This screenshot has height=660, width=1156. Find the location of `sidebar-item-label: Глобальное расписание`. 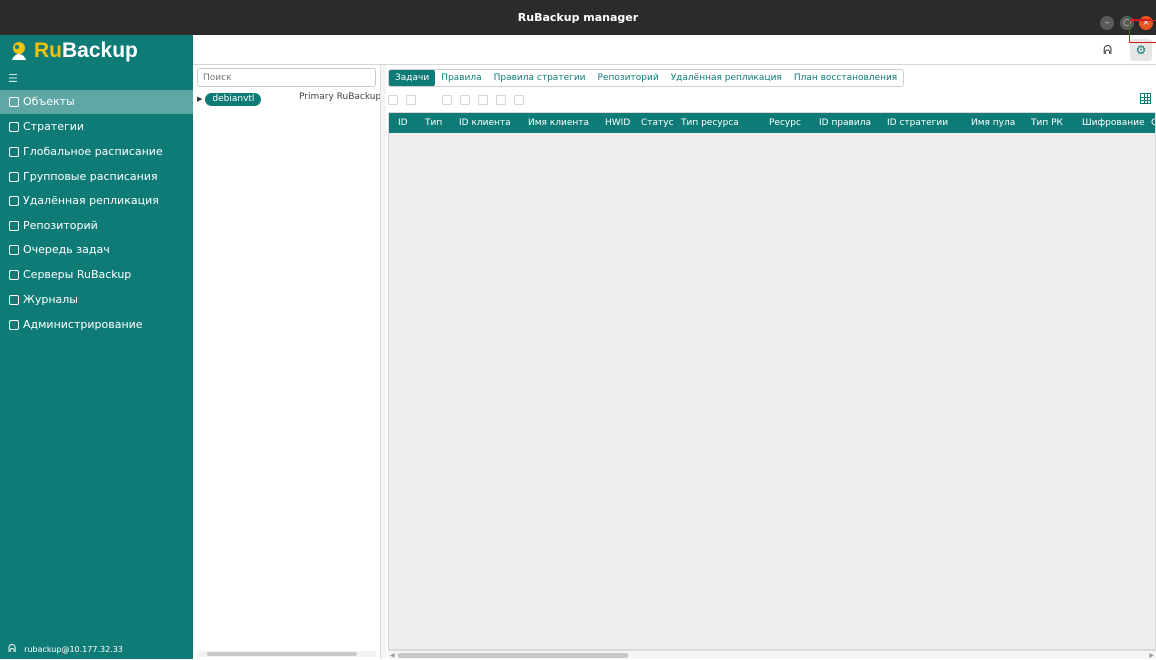

sidebar-item-label: Глобальное расписание is located at coordinates (93, 151).